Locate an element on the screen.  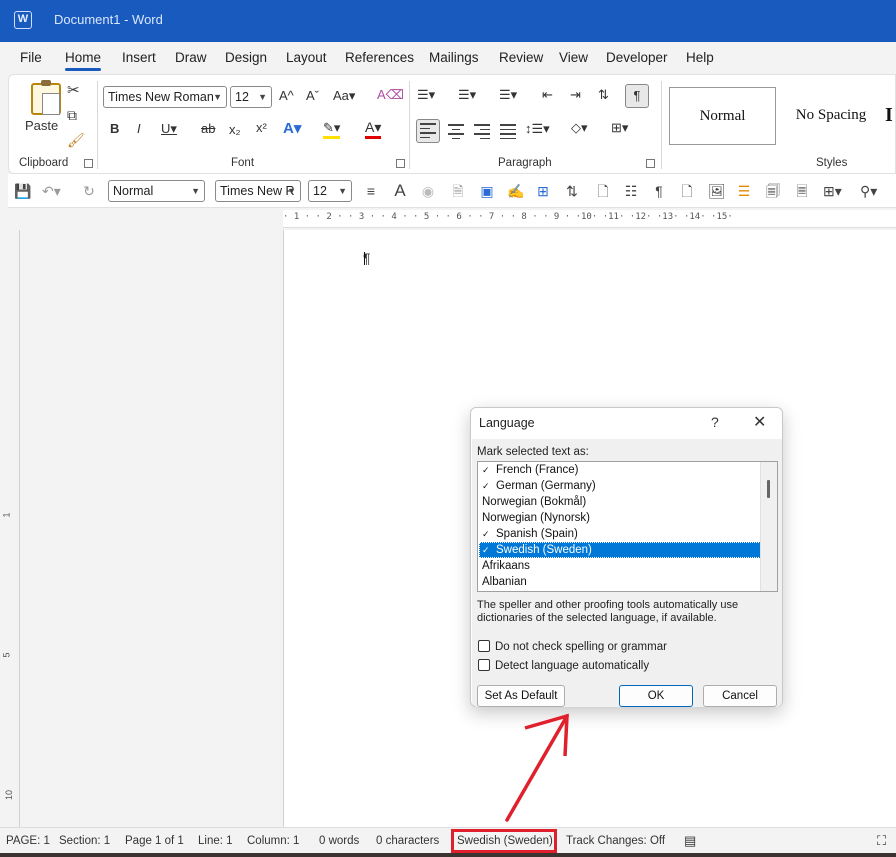
save-icon: 💾 is located at coordinates (22, 191).